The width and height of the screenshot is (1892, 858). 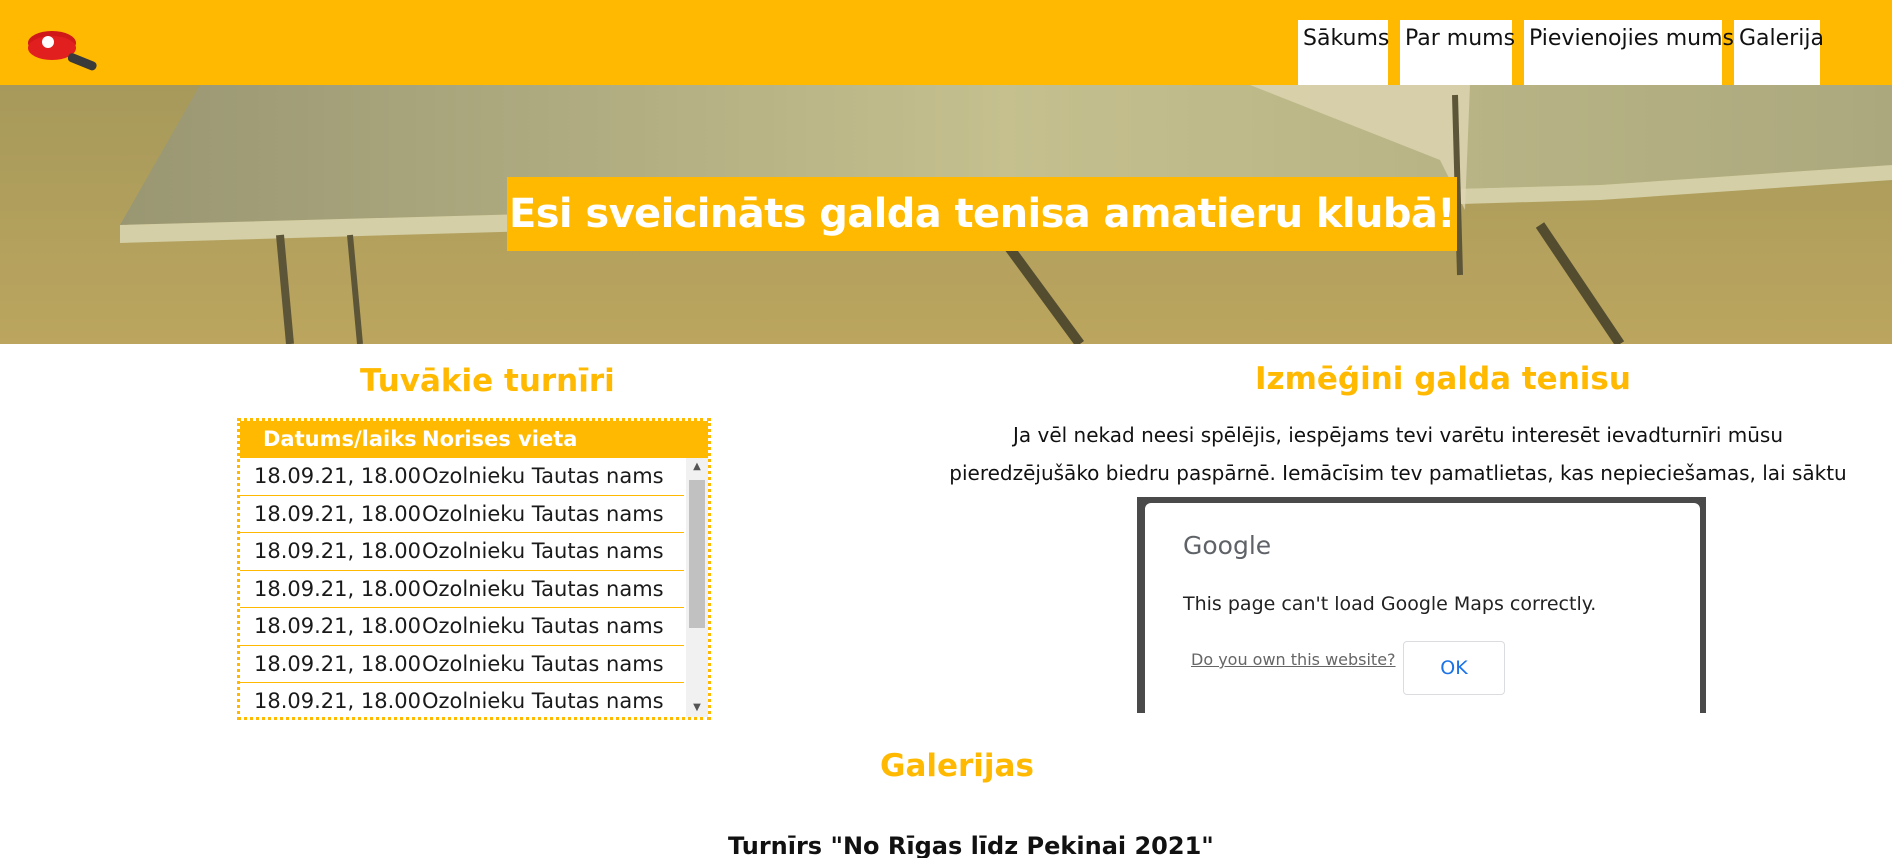 I want to click on nav-item-galerija: Galerija, so click(x=1779, y=52).